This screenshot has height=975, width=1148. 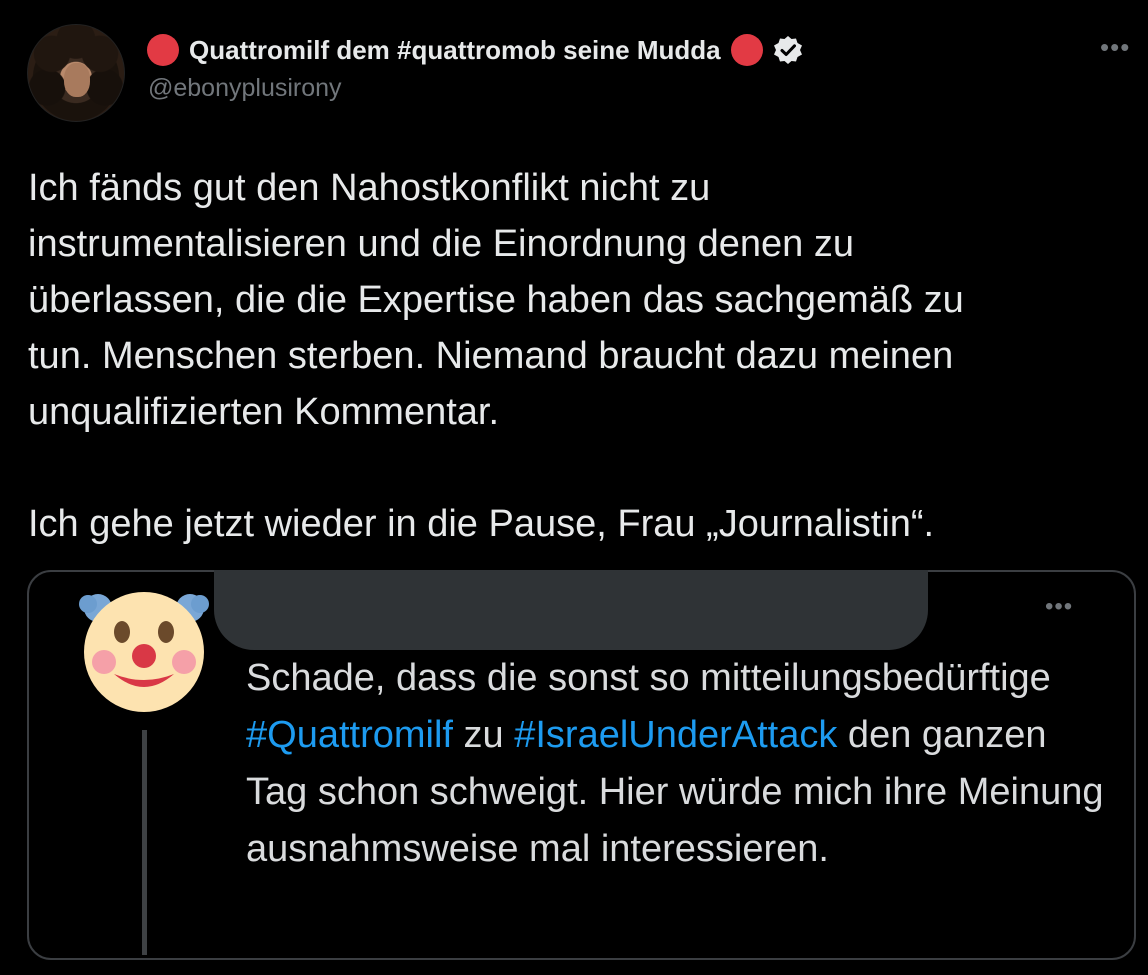 What do you see at coordinates (349, 735) in the screenshot?
I see `hashtag-link: #Quattromilf` at bounding box center [349, 735].